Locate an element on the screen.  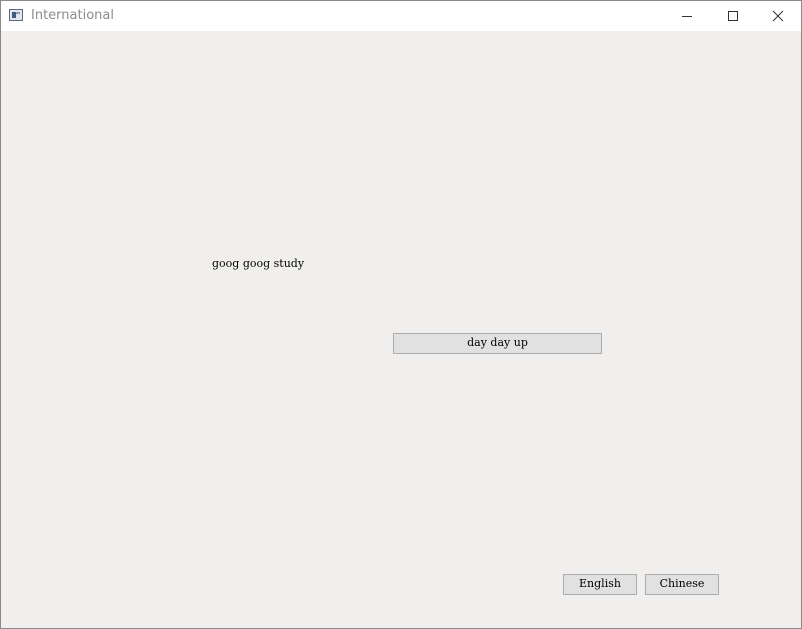
app-window-icon is located at coordinates (16, 15).